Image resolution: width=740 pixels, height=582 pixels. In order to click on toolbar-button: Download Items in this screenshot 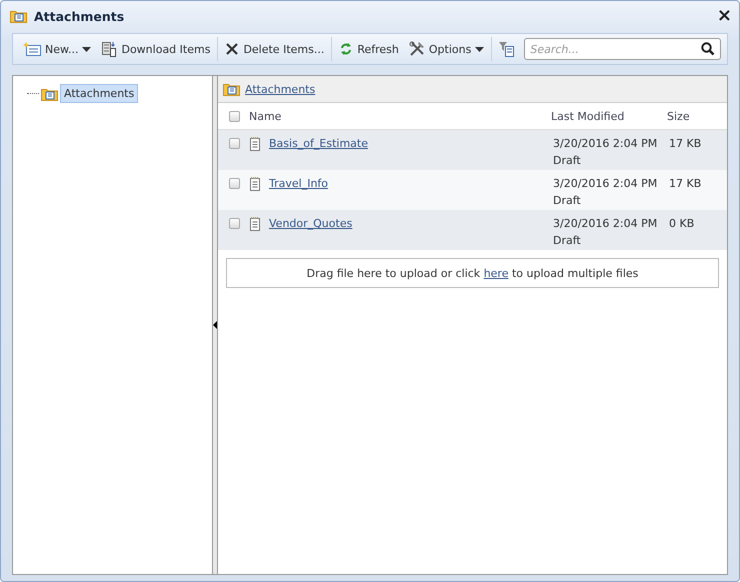, I will do `click(156, 49)`.